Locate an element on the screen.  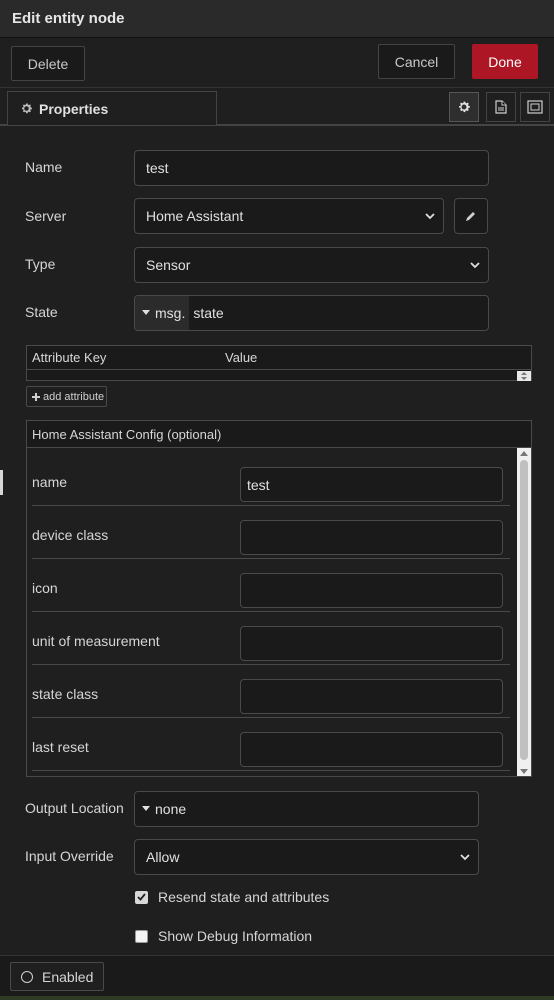
server-label: Server is located at coordinates (46, 216).